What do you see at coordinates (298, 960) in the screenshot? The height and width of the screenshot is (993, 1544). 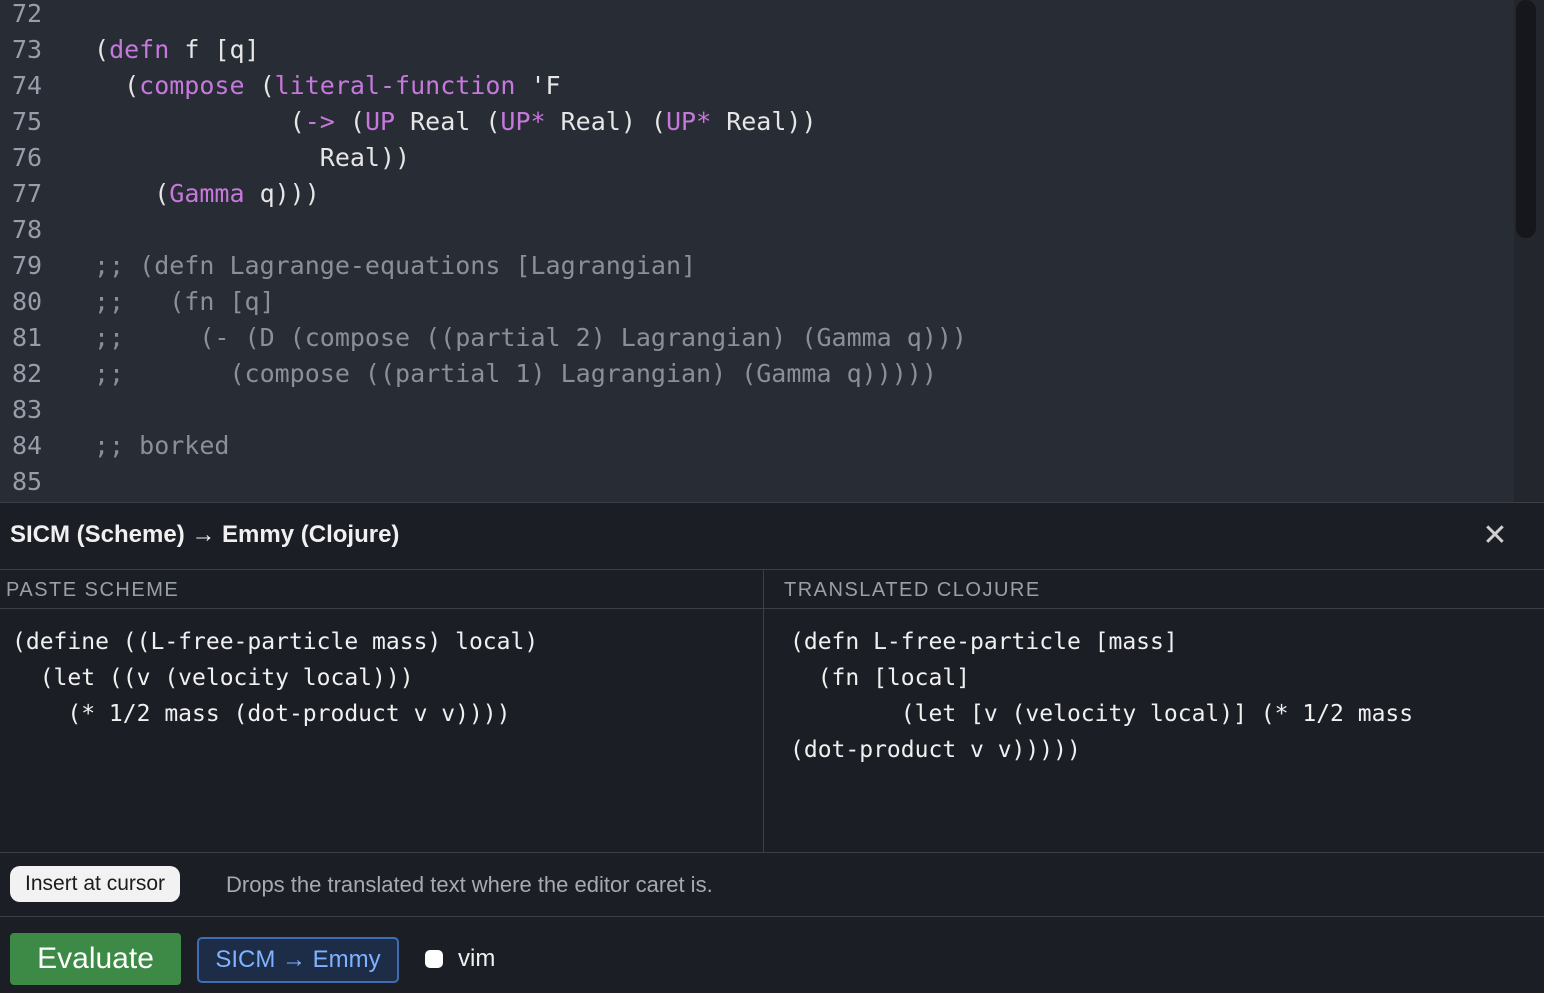 I see `sicm-to-emmy-button: SICM → Emmy` at bounding box center [298, 960].